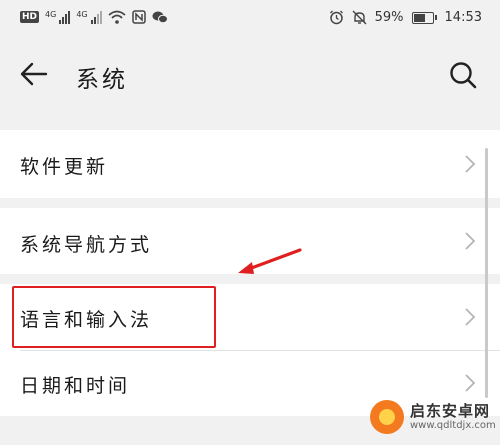  I want to click on highlight-box, so click(114, 317).